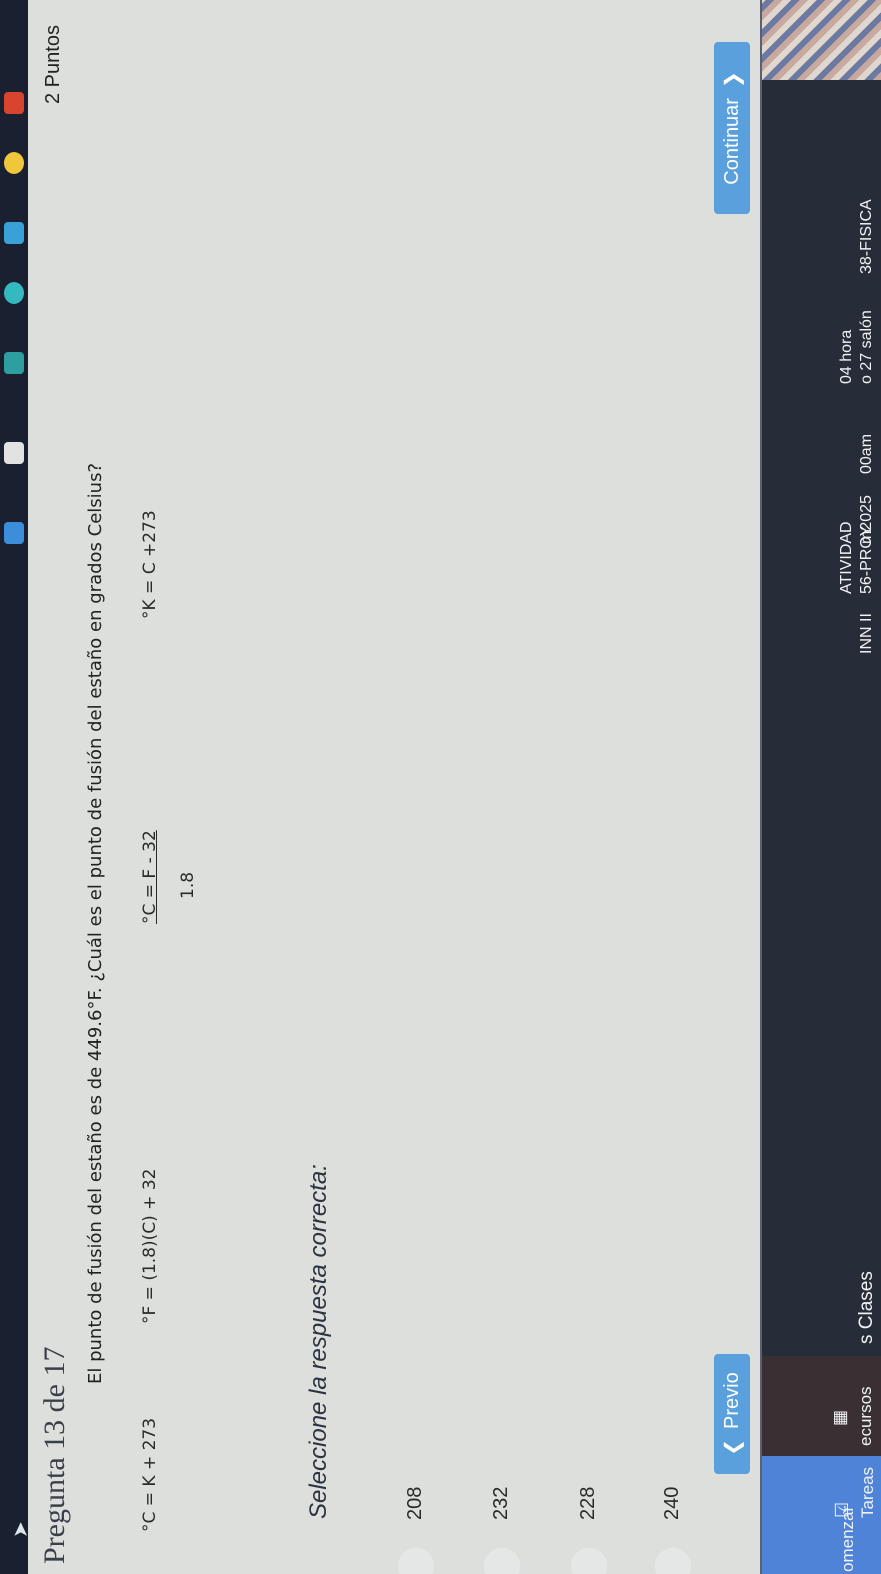 This screenshot has width=881, height=1574. What do you see at coordinates (14, 787) in the screenshot?
I see `taskbar` at bounding box center [14, 787].